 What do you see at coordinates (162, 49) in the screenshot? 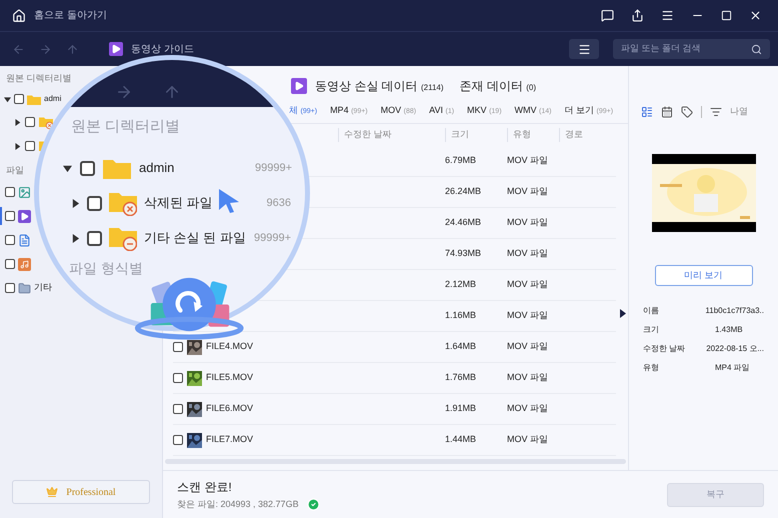
I see `video-guide-link: 동영상 가이드` at bounding box center [162, 49].